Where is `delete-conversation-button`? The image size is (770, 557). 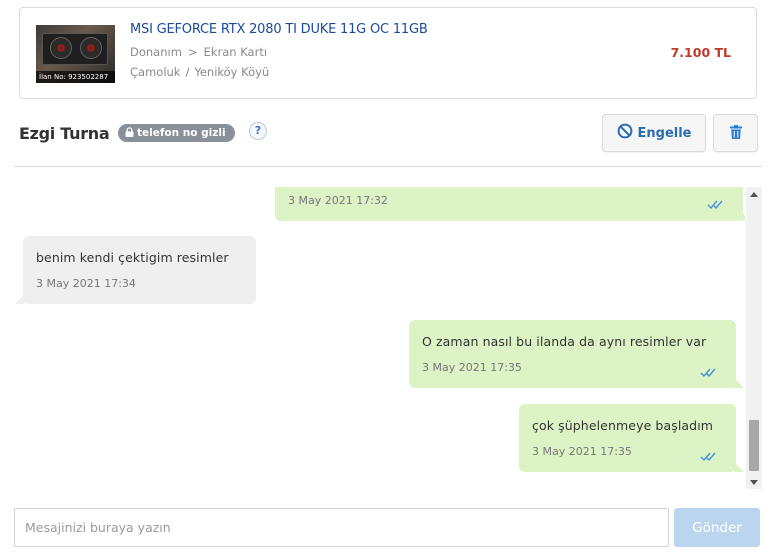 delete-conversation-button is located at coordinates (735, 133).